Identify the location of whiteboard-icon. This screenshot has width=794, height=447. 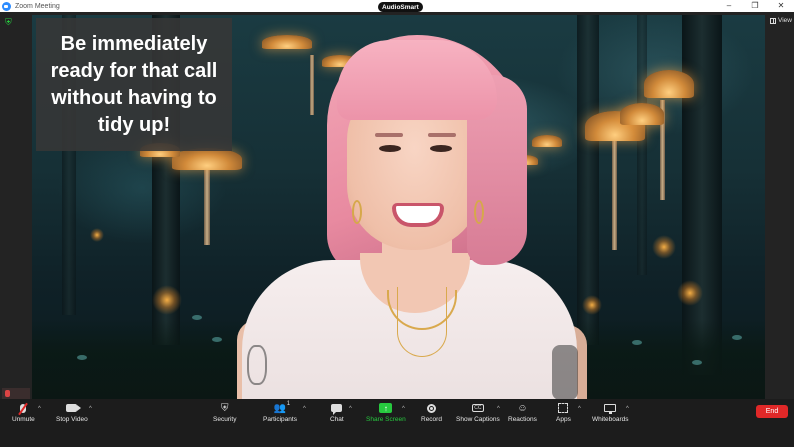
(610, 409).